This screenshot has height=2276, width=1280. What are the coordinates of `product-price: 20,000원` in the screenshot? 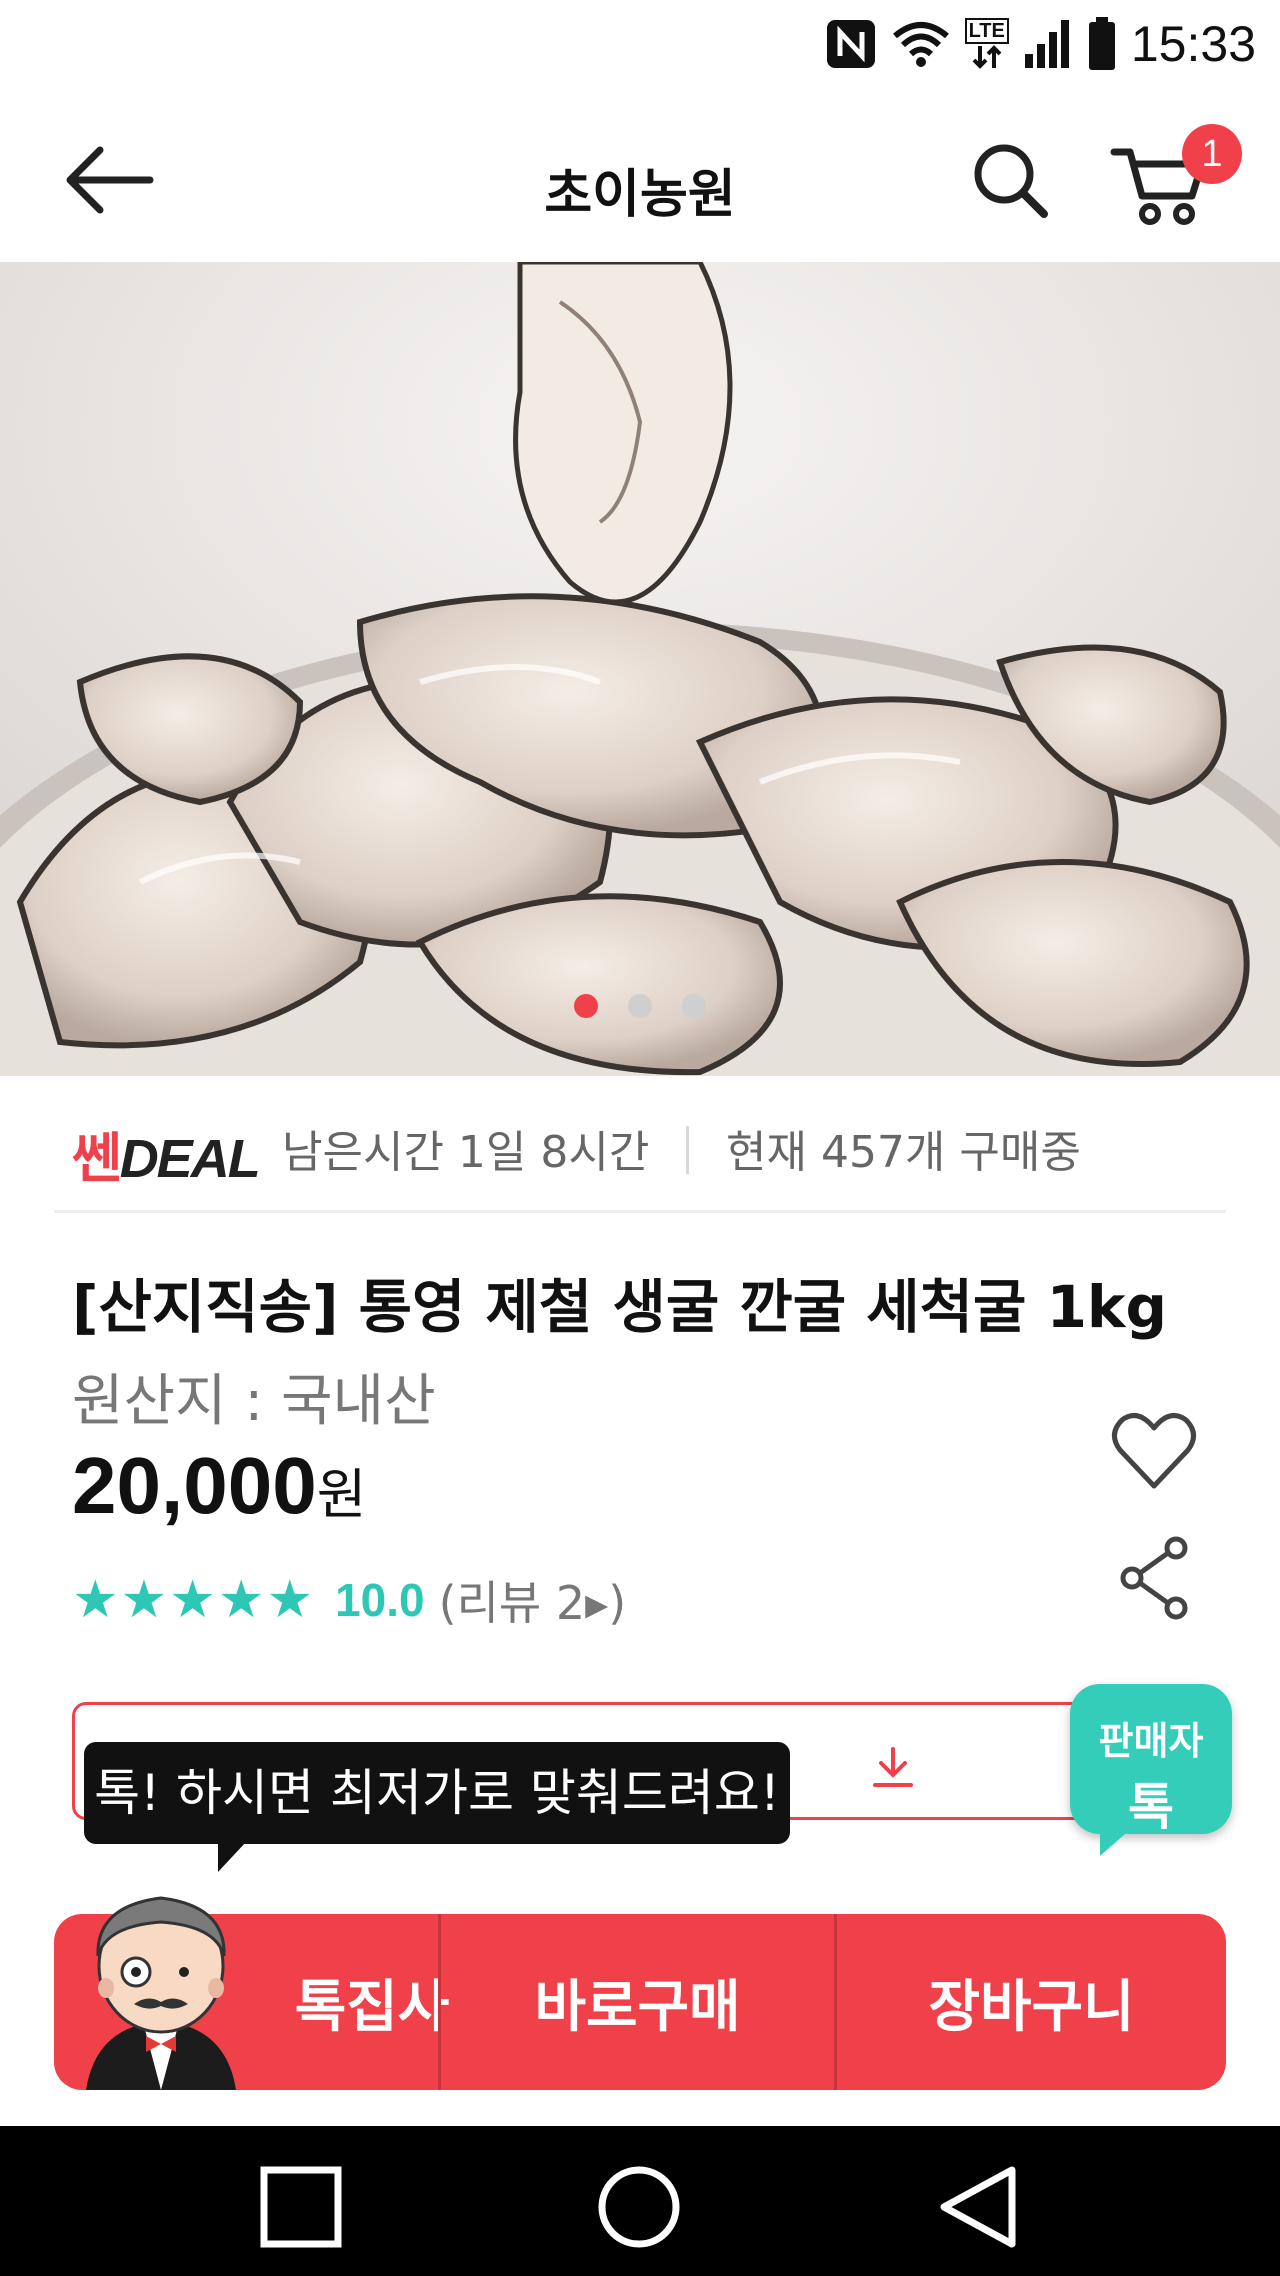 It's located at (219, 1486).